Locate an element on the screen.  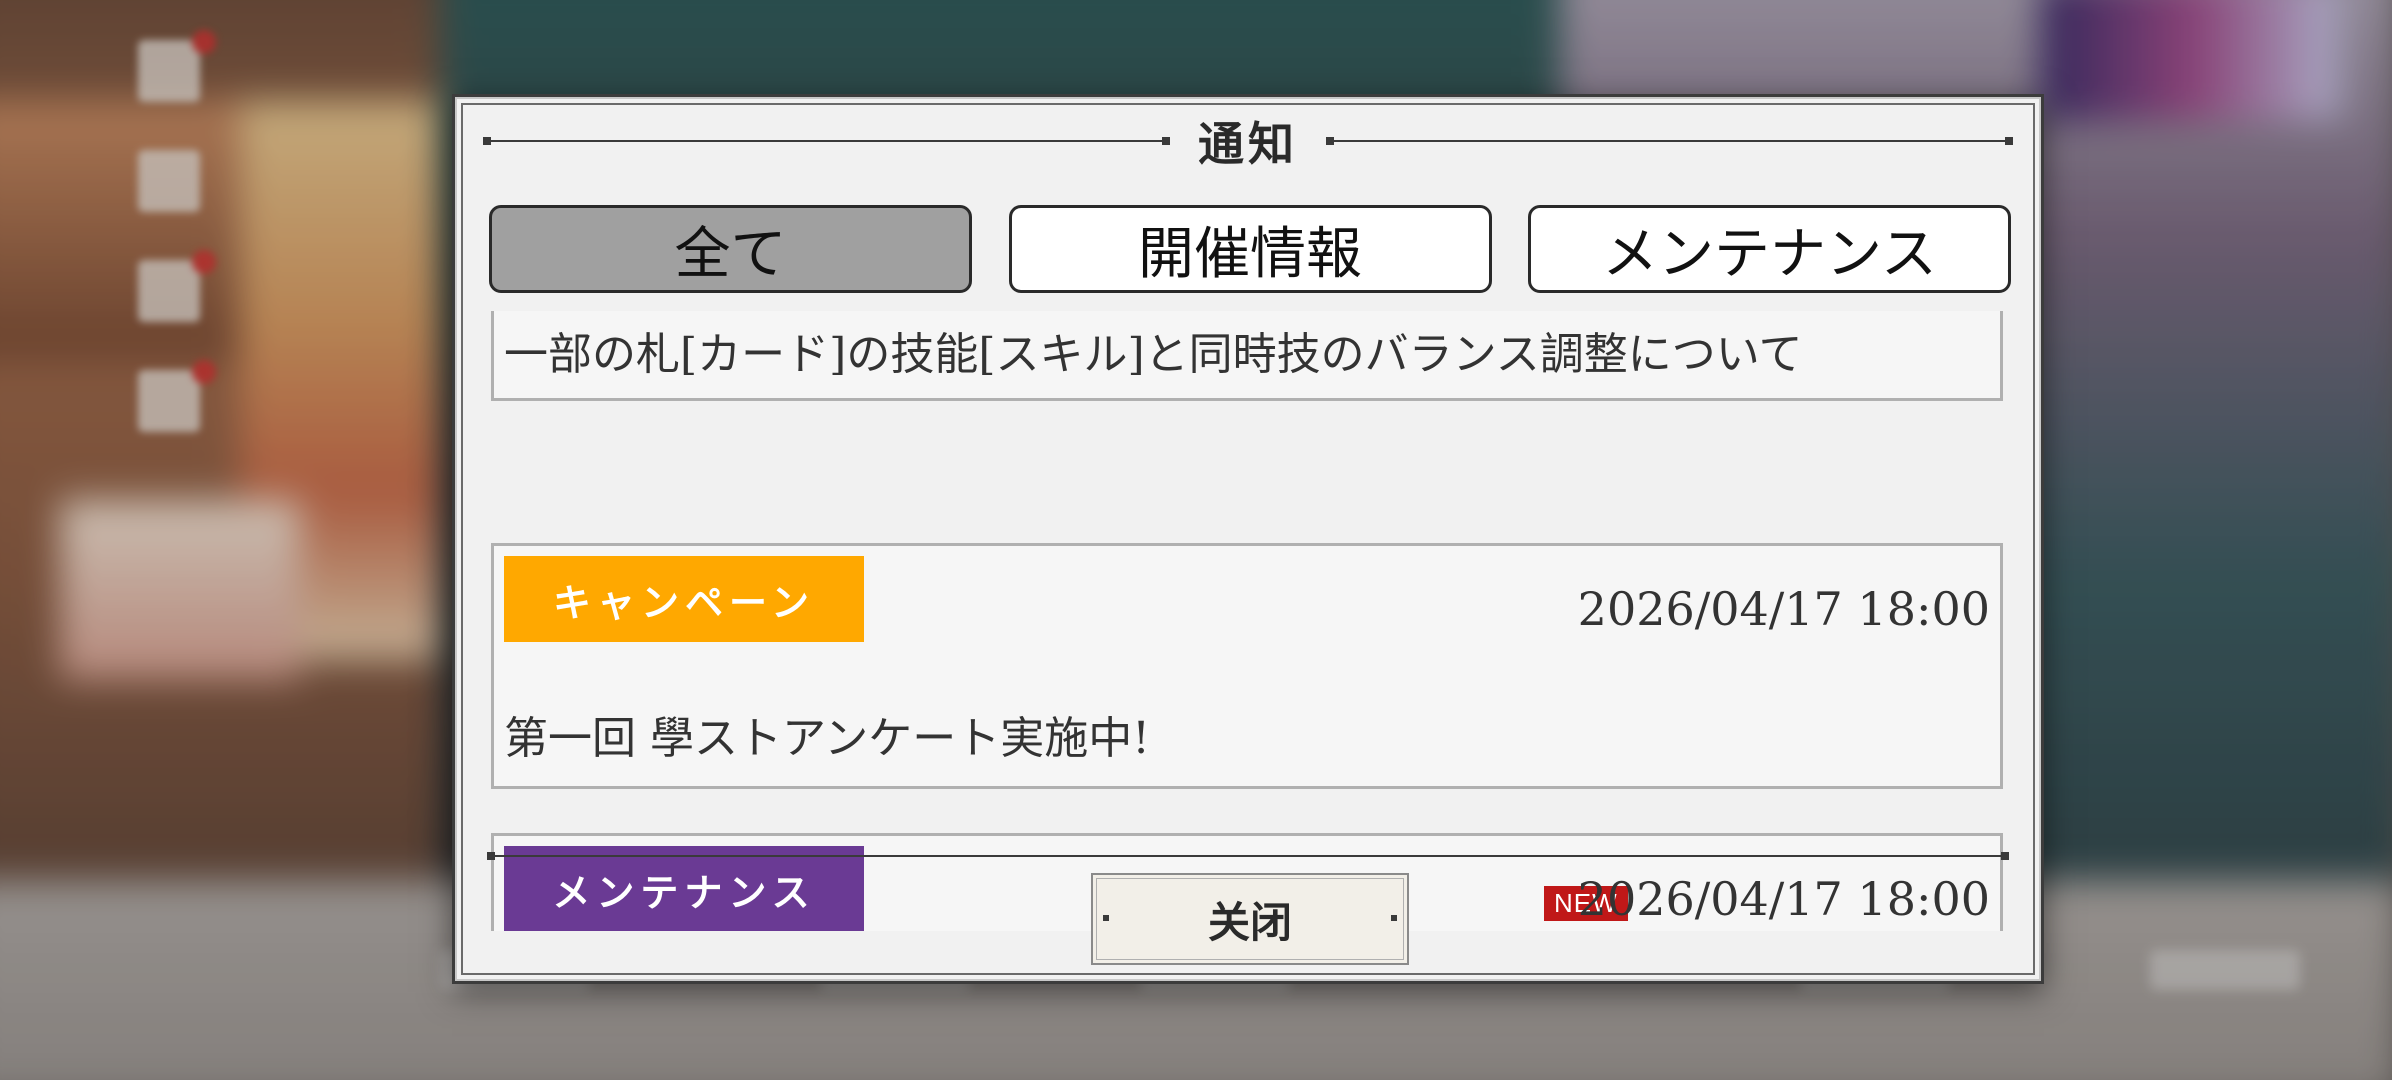
close-button: 关闭 is located at coordinates (1250, 919).